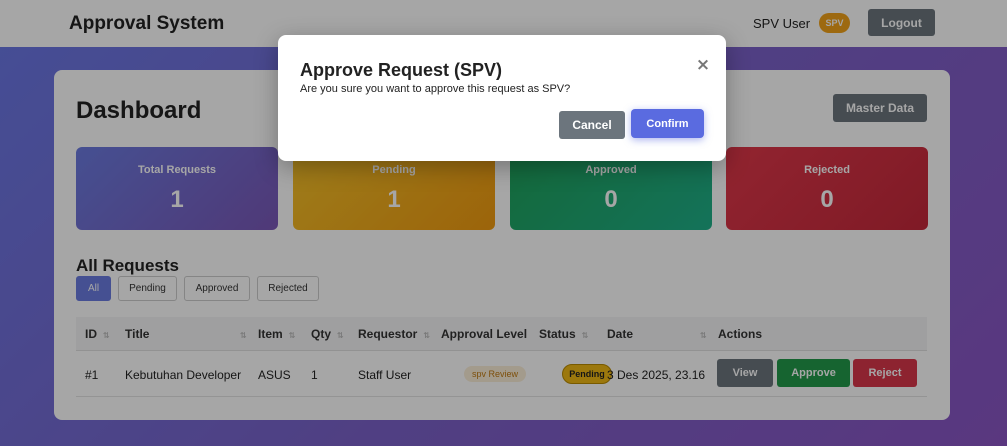 The height and width of the screenshot is (446, 1007). I want to click on cancel-button: Cancel, so click(592, 125).